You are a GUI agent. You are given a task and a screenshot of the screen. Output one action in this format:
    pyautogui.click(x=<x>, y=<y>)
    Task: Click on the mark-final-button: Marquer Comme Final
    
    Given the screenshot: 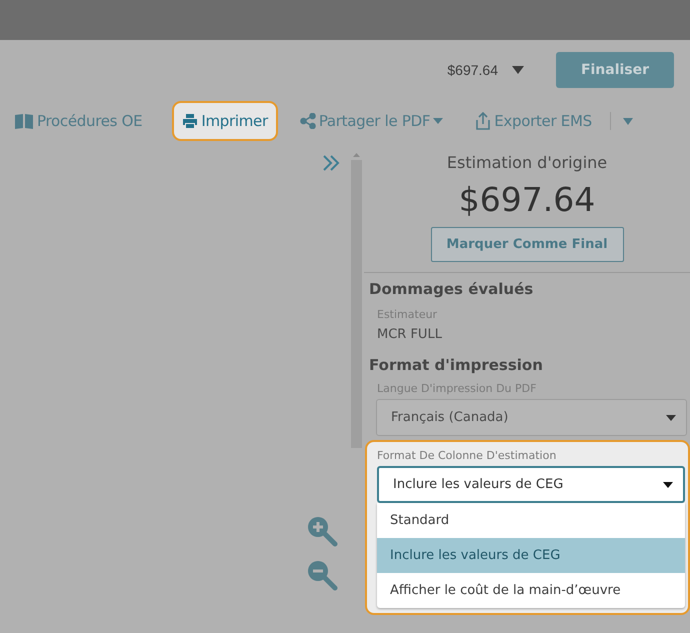 What is the action you would take?
    pyautogui.click(x=527, y=244)
    